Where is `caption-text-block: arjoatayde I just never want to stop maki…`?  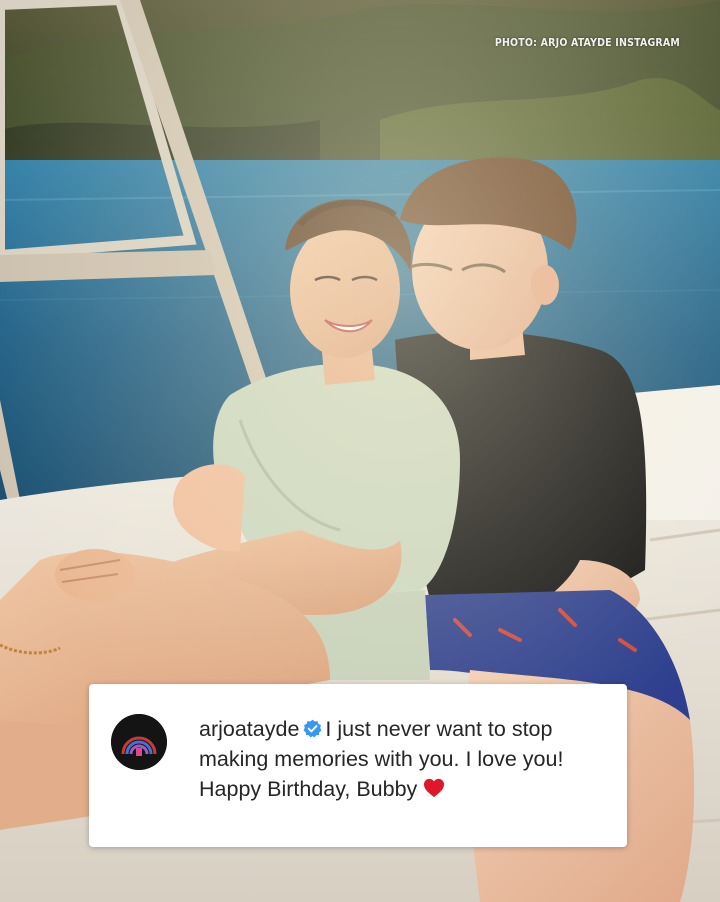
caption-text-block: arjoatayde I just never want to stop maki… is located at coordinates (399, 759).